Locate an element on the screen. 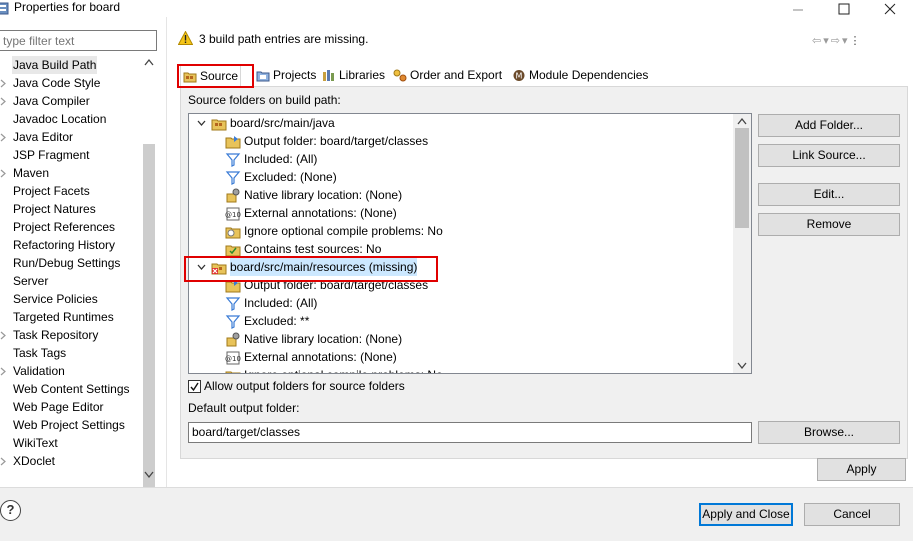 Image resolution: width=913 pixels, height=541 pixels. apply-button: Apply is located at coordinates (861, 469).